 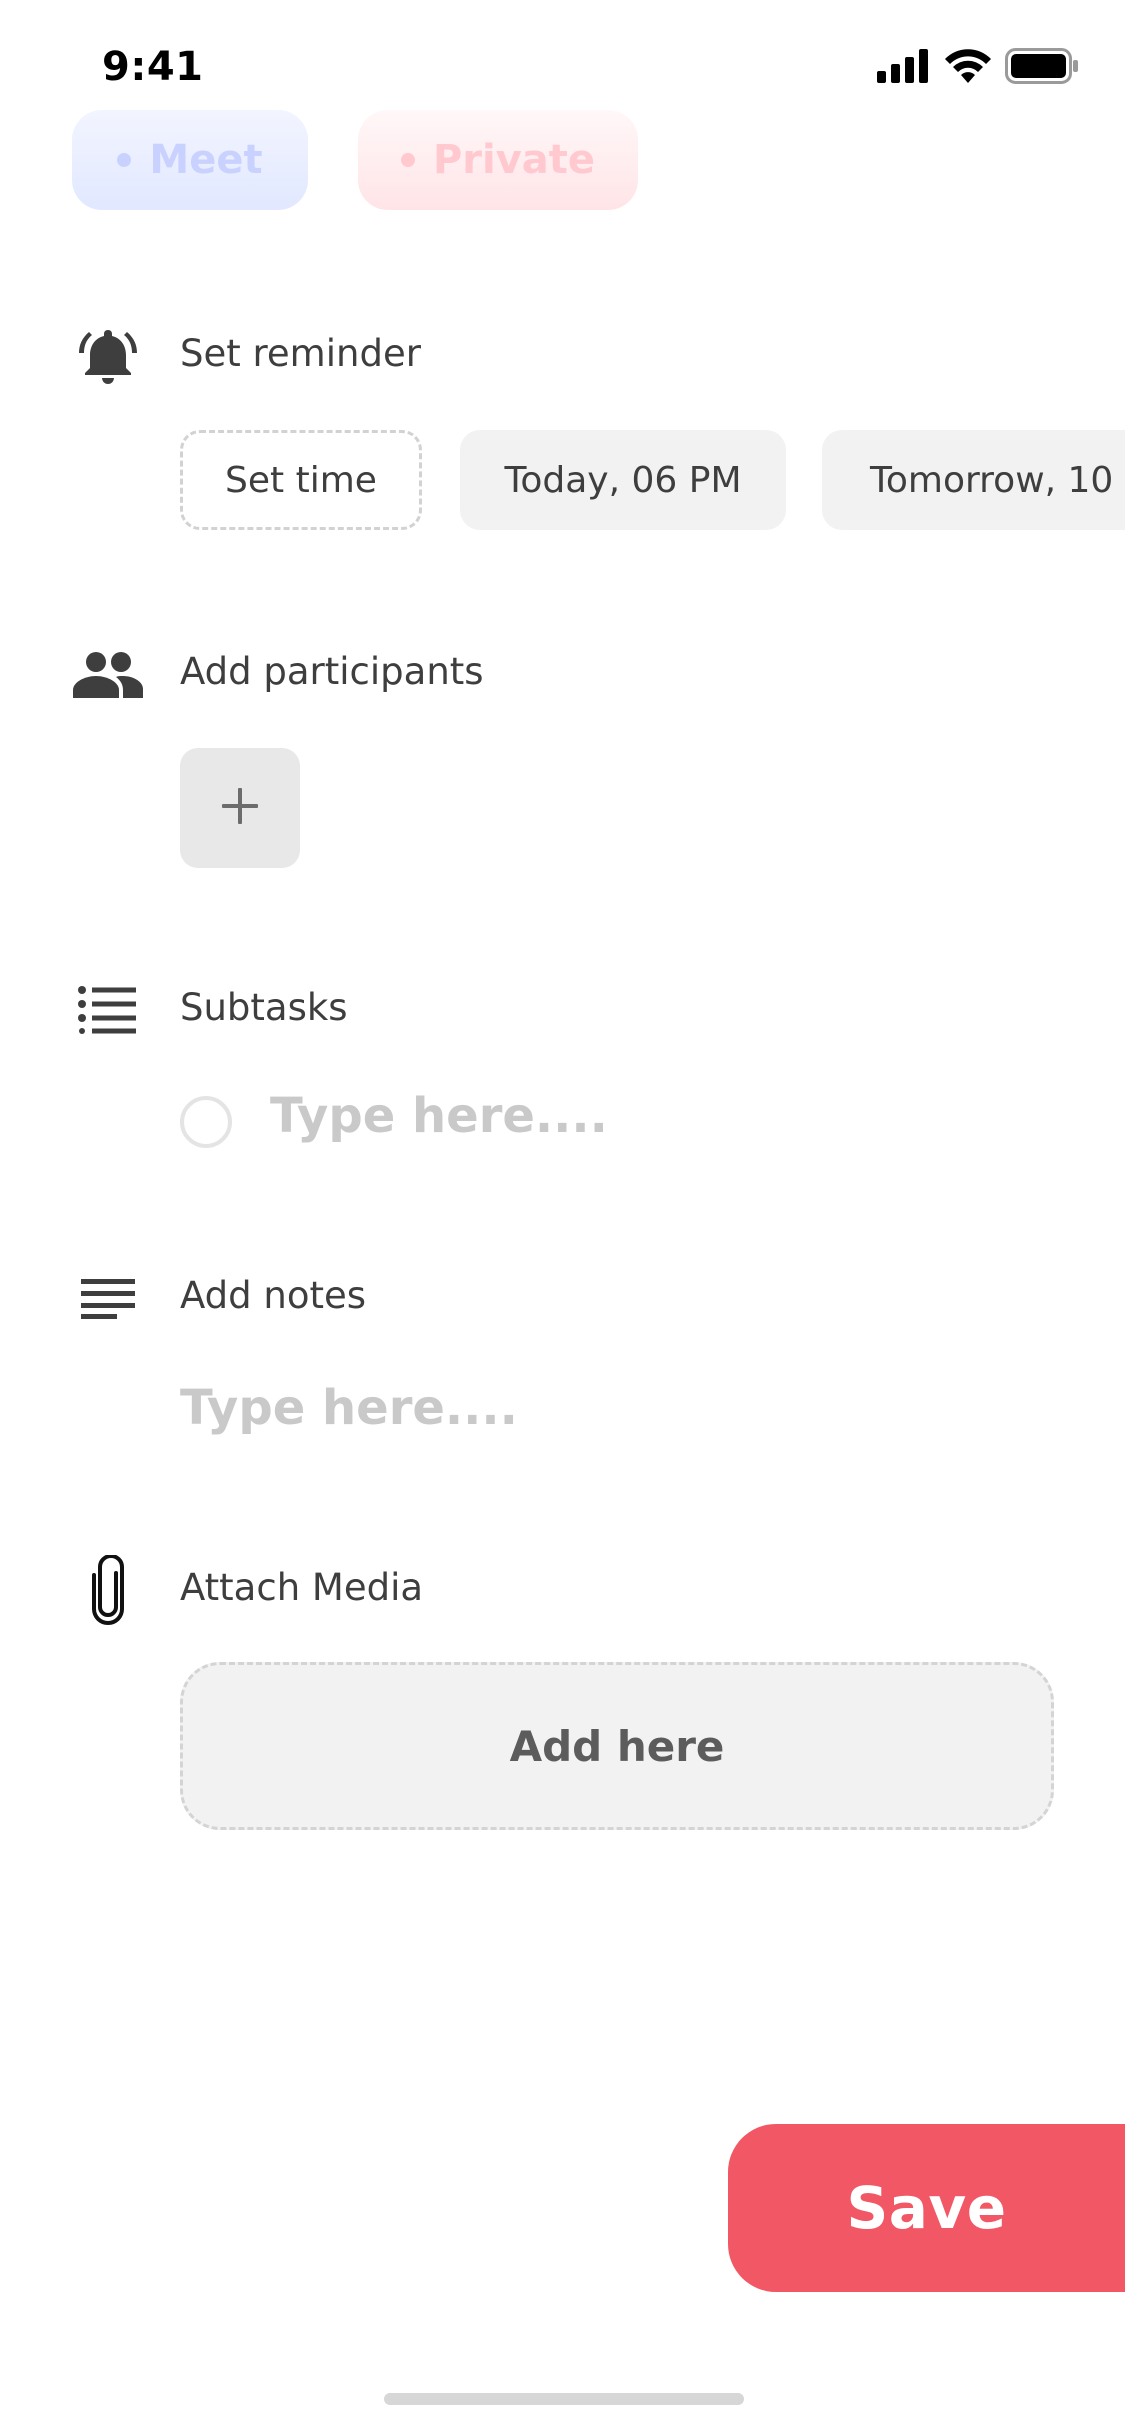 I want to click on set-reminder-label: Set reminder, so click(x=300, y=353).